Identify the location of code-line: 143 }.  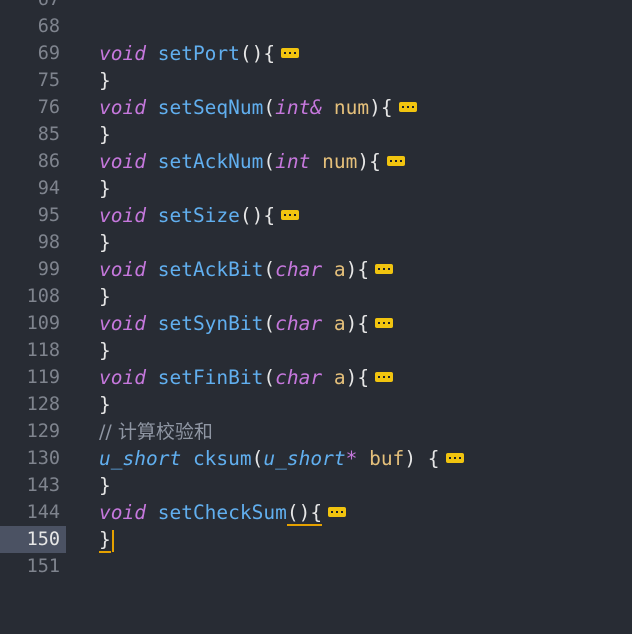
(316, 485).